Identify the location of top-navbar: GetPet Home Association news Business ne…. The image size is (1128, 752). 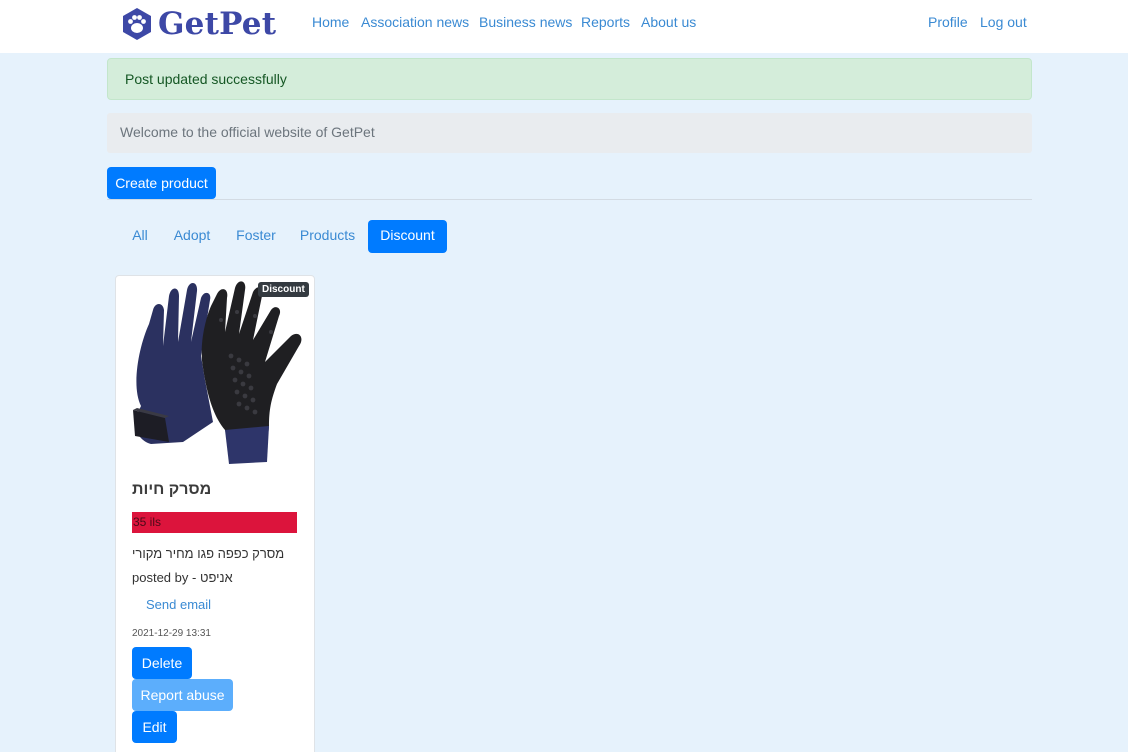
(564, 26).